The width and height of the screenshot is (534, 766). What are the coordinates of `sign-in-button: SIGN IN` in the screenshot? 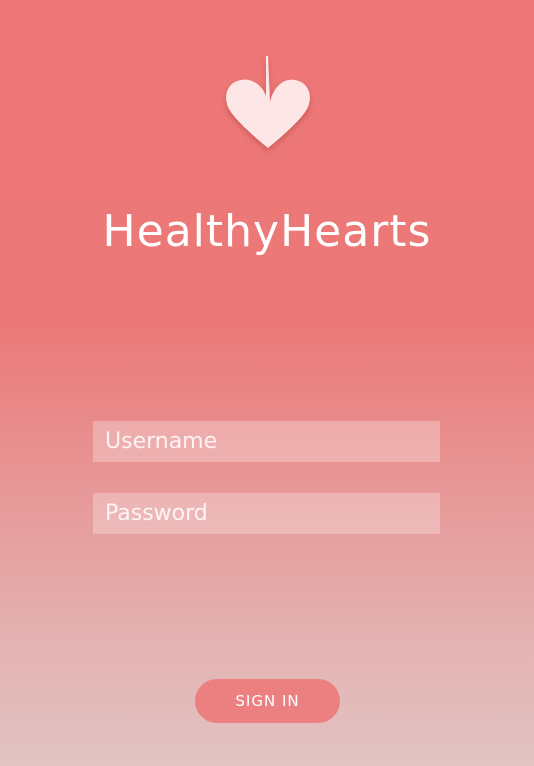 It's located at (267, 701).